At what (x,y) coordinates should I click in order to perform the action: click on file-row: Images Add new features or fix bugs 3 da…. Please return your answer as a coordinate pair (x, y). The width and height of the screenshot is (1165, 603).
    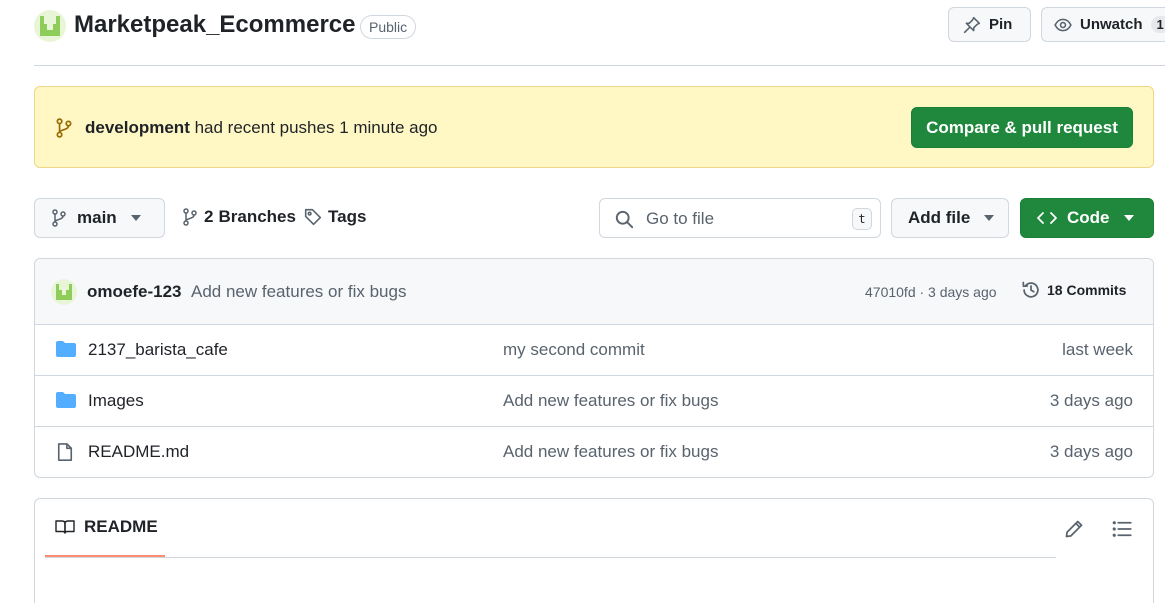
    Looking at the image, I should click on (594, 401).